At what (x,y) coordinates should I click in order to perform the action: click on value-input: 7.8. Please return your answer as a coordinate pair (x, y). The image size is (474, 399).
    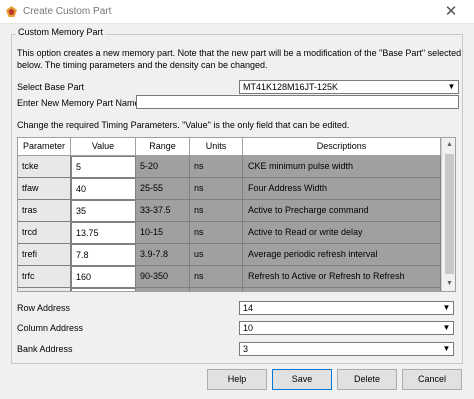
    Looking at the image, I should click on (103, 255).